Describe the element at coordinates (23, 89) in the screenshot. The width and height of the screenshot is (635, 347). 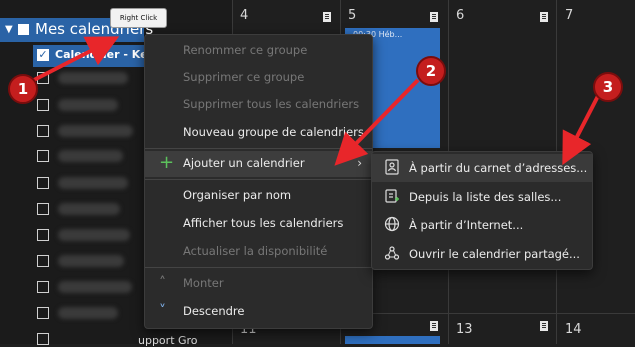
I see `annotation-badge-1: 1` at that location.